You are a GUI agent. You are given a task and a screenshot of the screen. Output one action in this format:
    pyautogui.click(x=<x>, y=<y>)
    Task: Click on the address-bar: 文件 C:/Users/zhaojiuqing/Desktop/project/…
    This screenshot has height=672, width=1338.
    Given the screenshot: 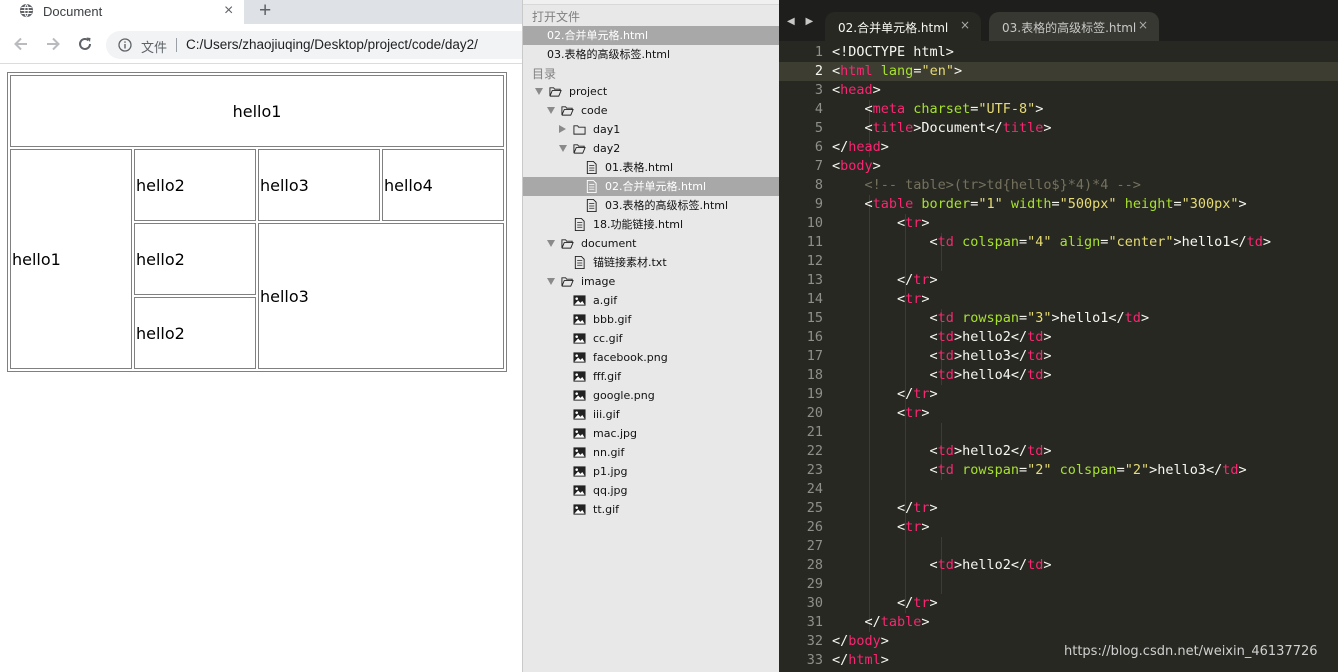 What is the action you would take?
    pyautogui.click(x=314, y=45)
    